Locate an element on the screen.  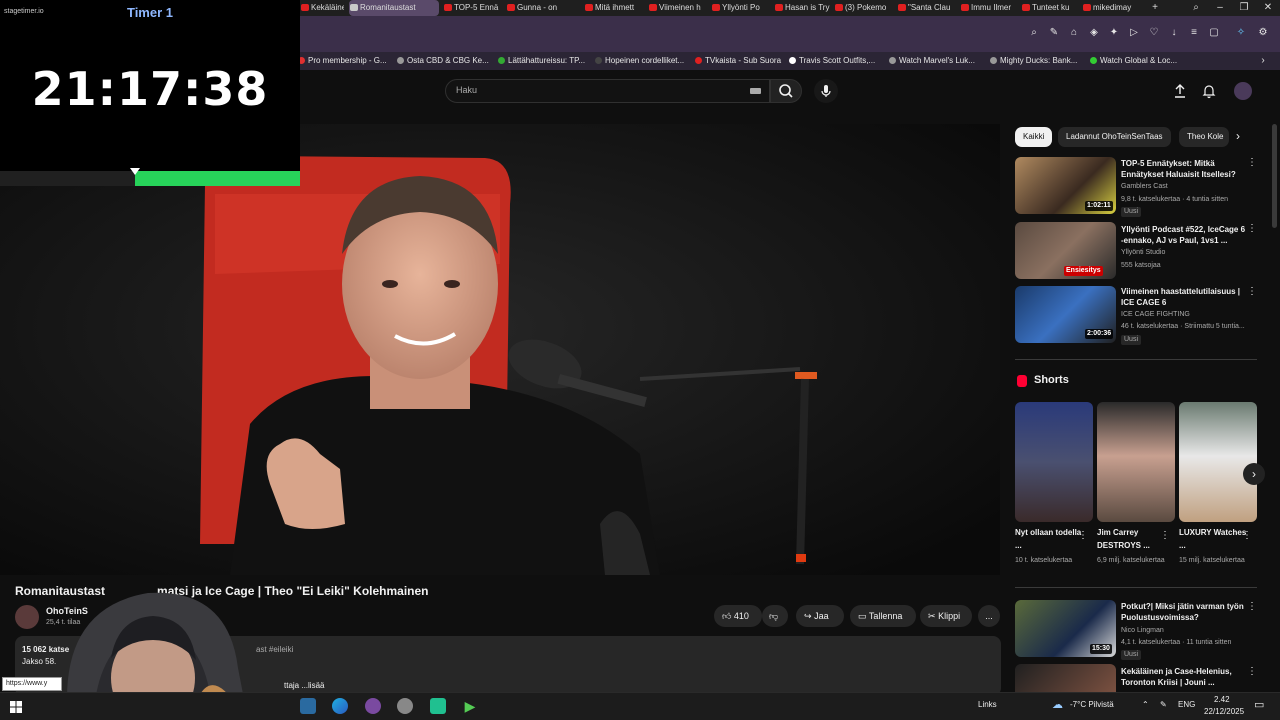
tab: Hasan is Try is located at coordinates (802, 8).